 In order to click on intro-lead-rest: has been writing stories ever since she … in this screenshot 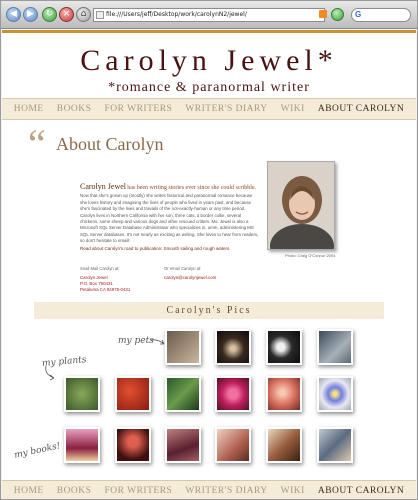, I will do `click(192, 188)`.